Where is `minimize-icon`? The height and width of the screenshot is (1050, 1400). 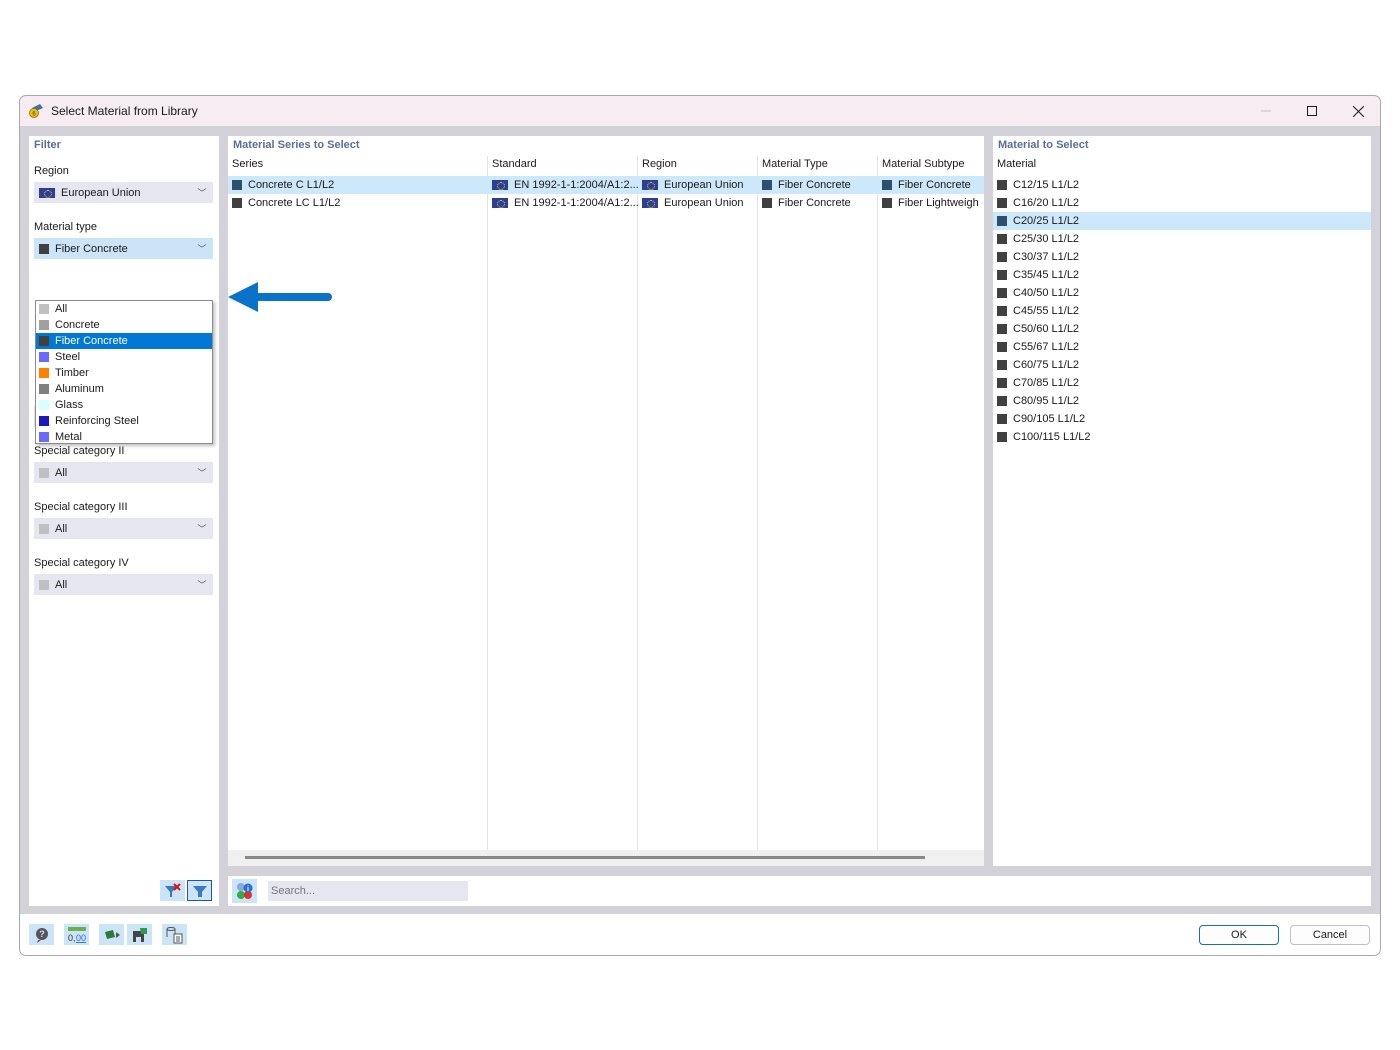
minimize-icon is located at coordinates (1266, 111).